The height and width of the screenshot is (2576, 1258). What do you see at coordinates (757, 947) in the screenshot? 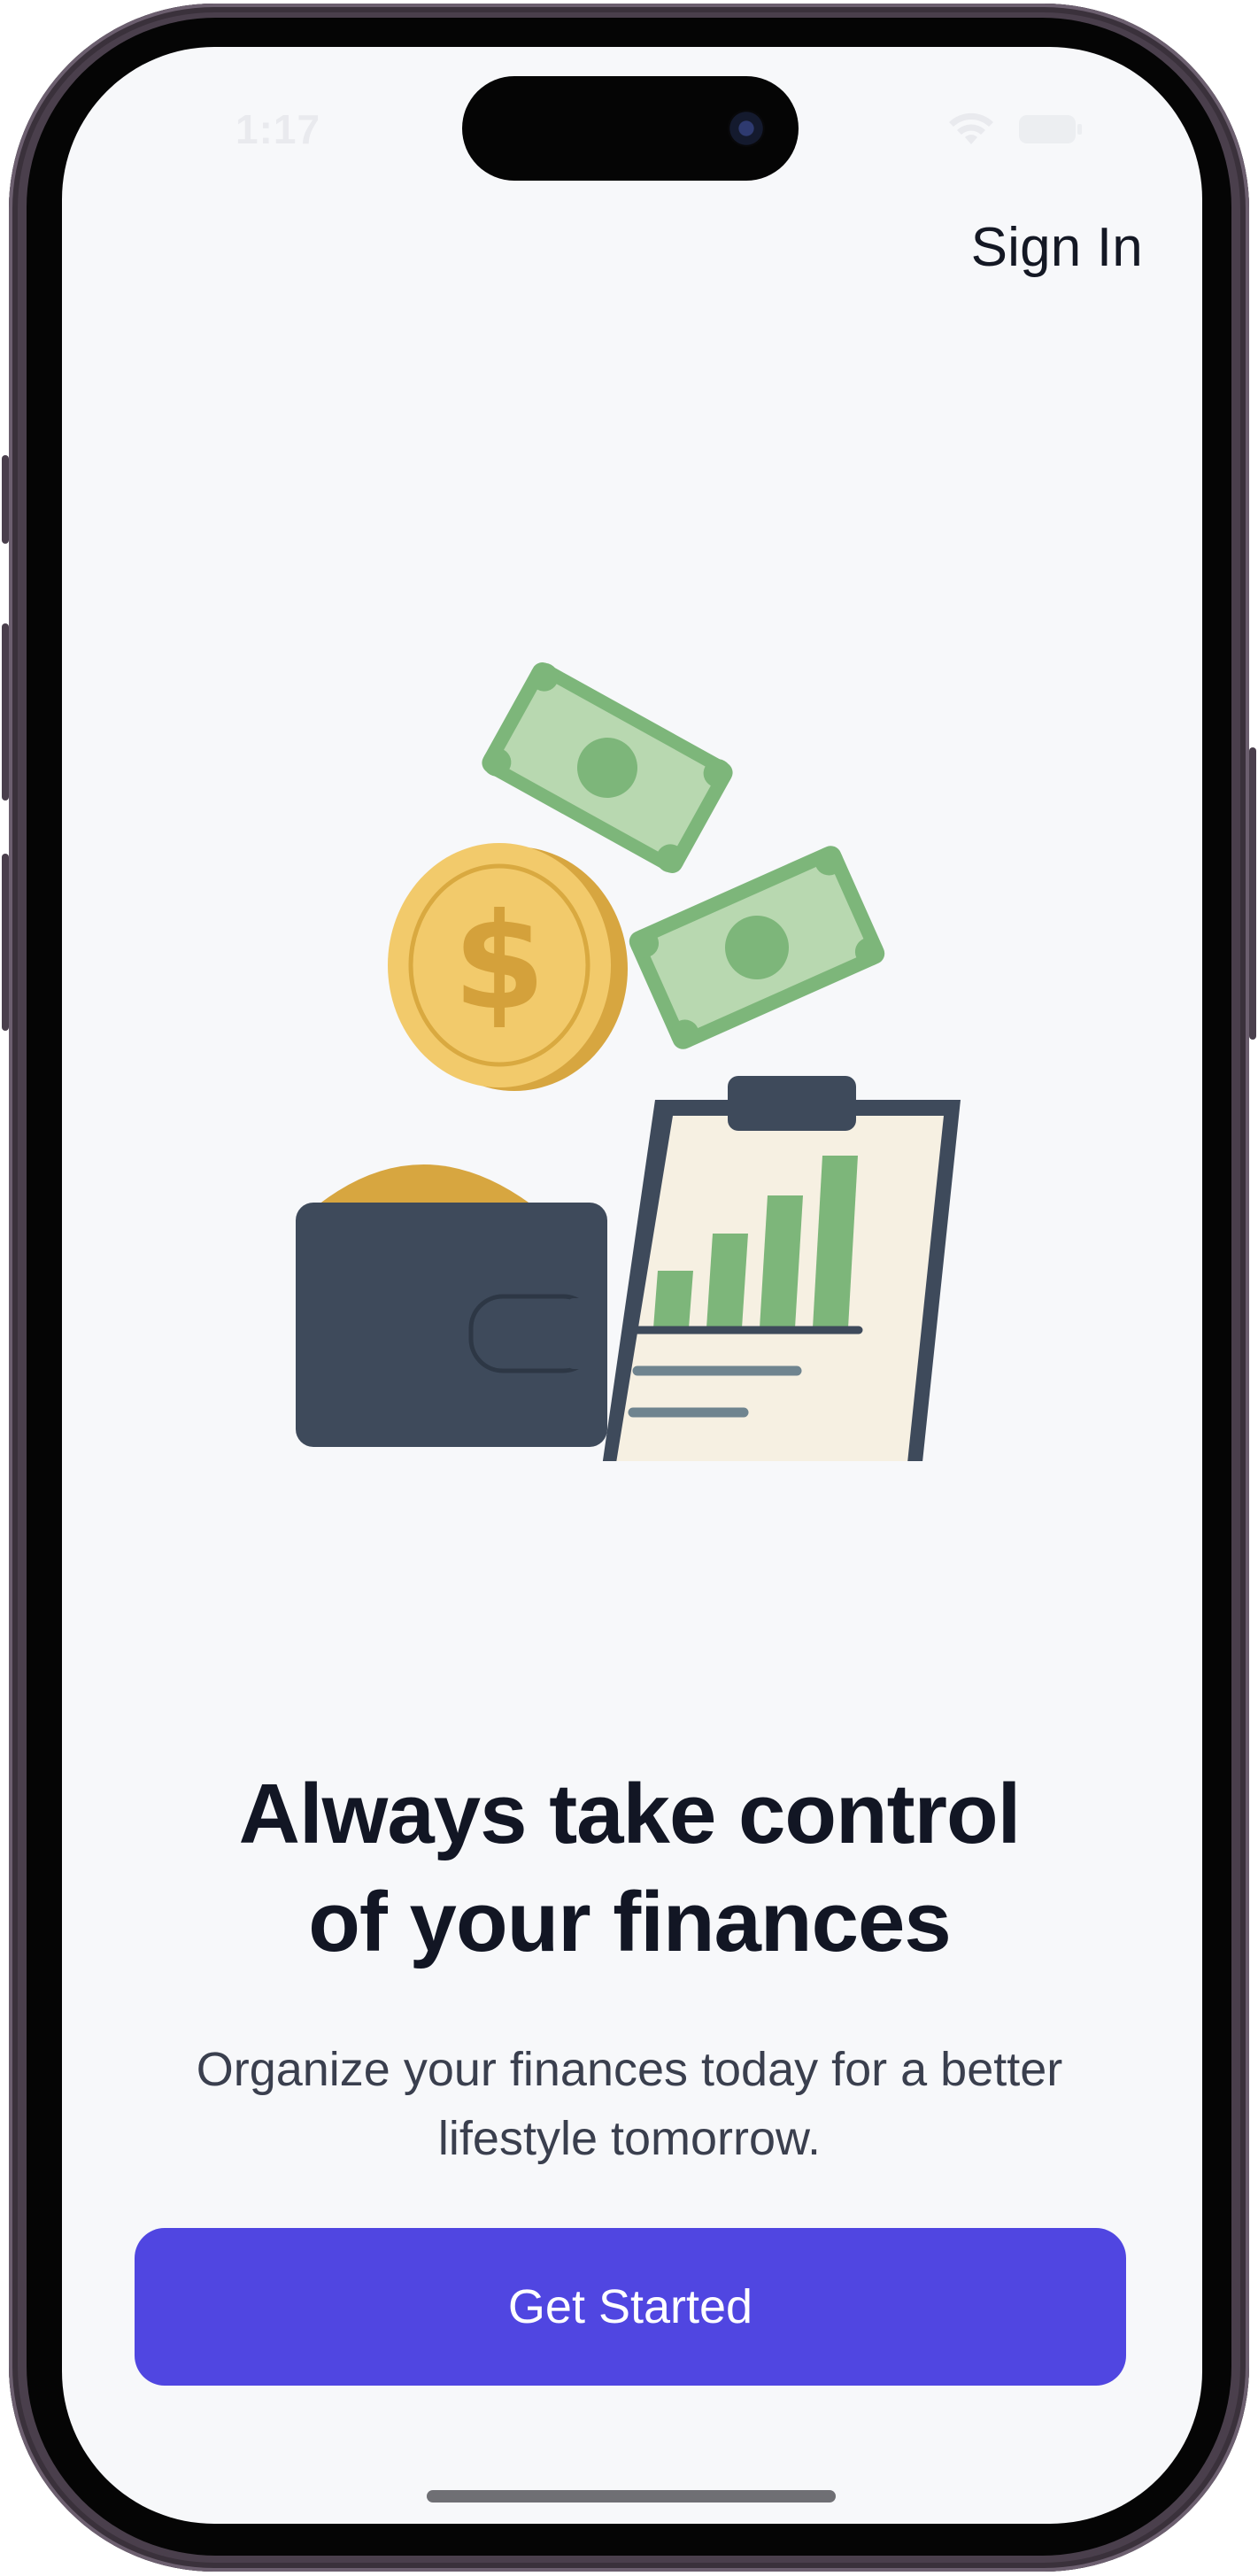
I see `money-bill-icon` at bounding box center [757, 947].